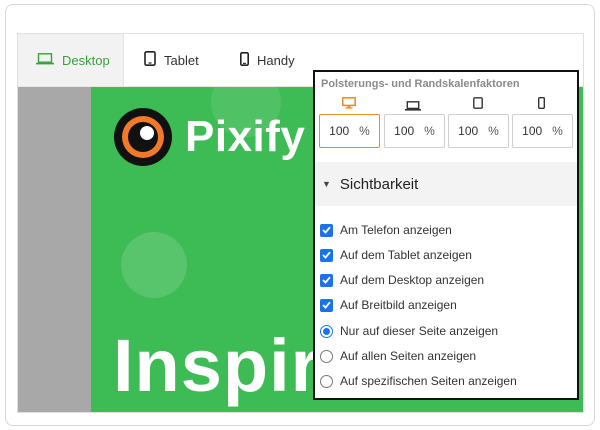  What do you see at coordinates (402, 280) in the screenshot?
I see `checkbox-desktop: Auf dem Desktop anzeigen` at bounding box center [402, 280].